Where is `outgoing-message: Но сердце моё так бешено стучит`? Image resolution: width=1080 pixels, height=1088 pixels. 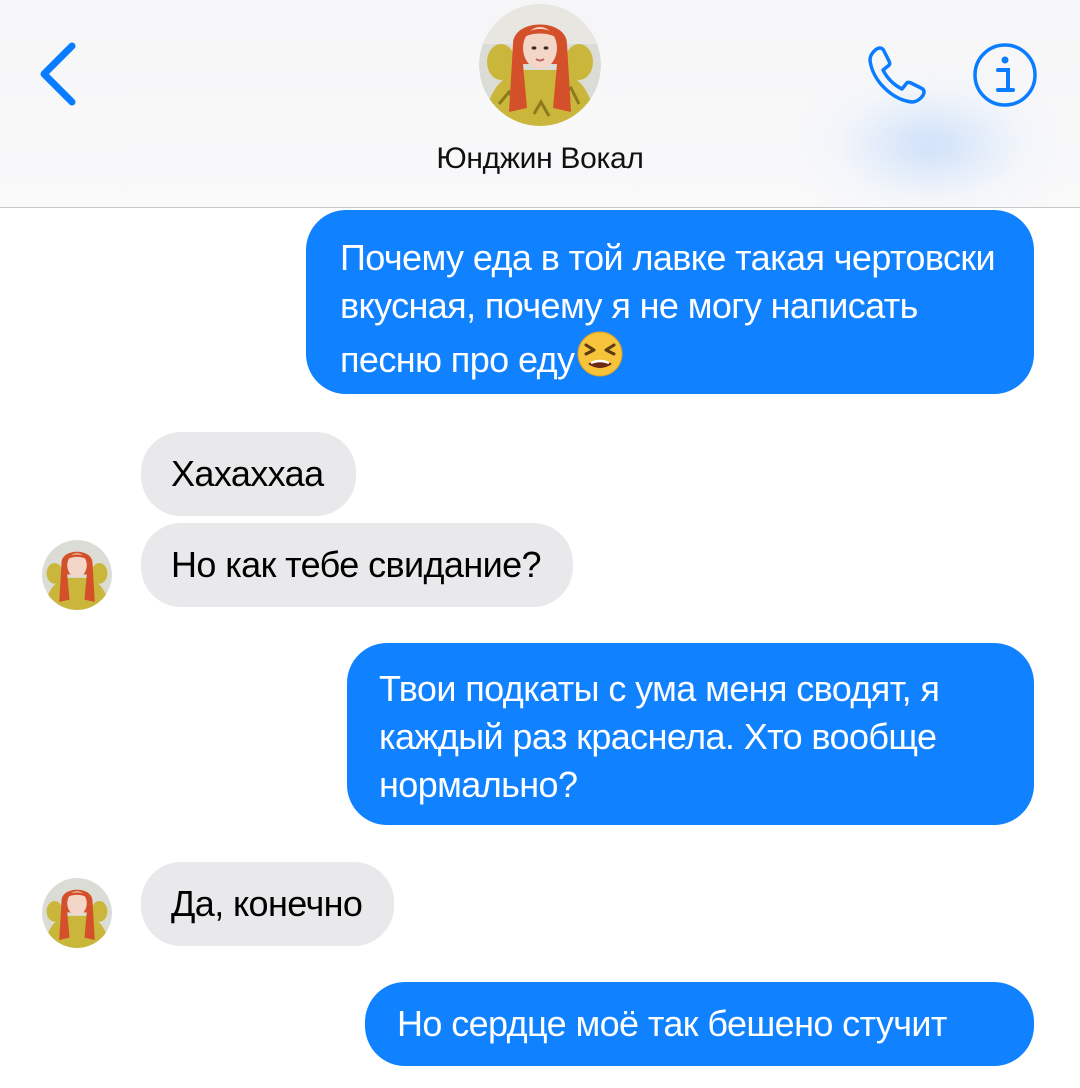
outgoing-message: Но сердце моё так бешено стучит is located at coordinates (699, 1024).